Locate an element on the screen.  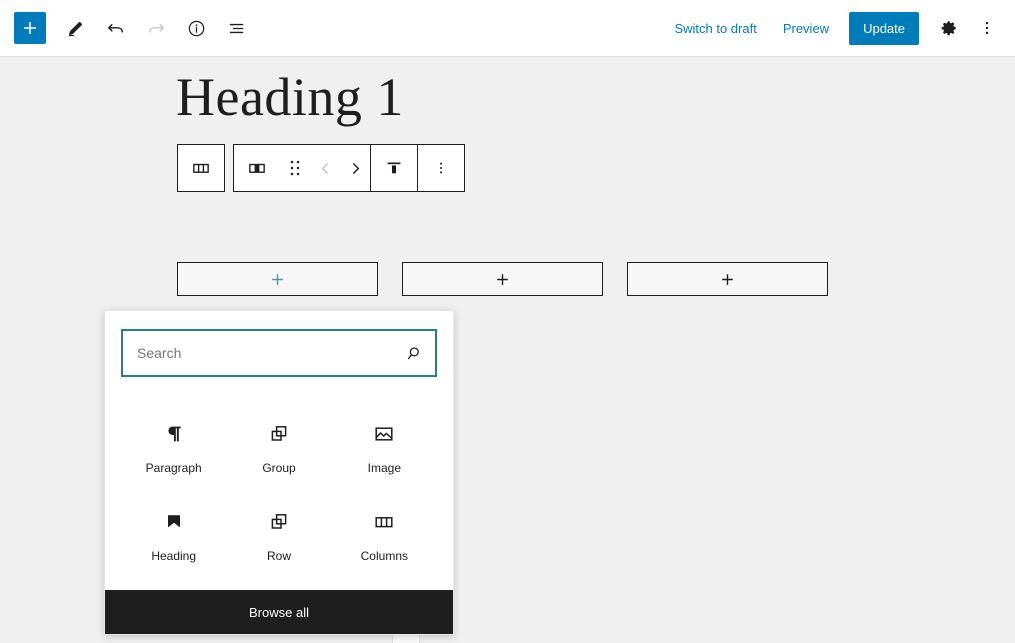
move-right-button is located at coordinates (355, 168).